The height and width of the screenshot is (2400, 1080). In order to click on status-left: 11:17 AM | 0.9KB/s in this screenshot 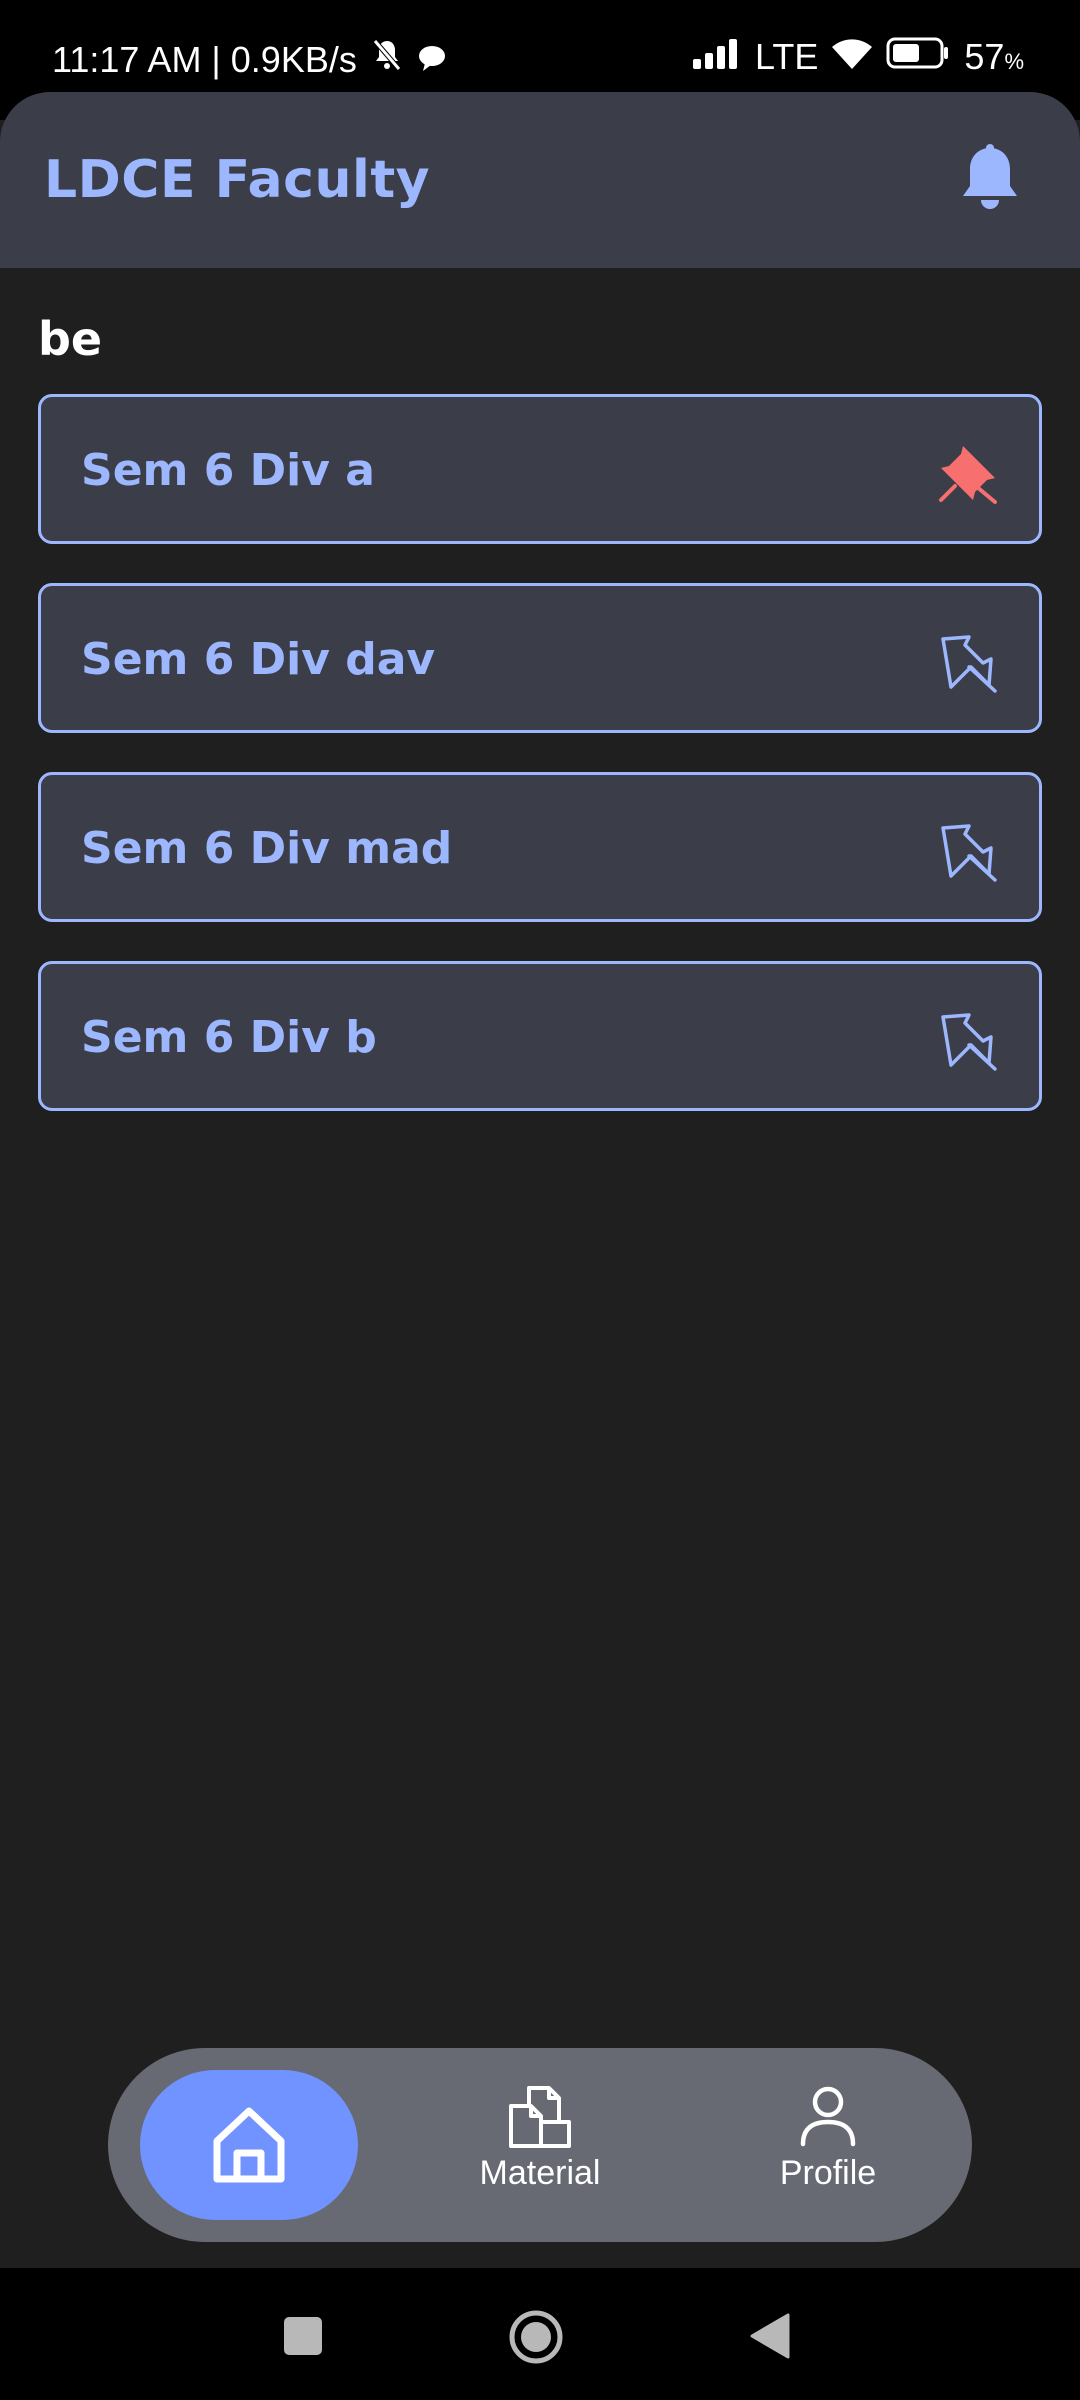, I will do `click(249, 59)`.